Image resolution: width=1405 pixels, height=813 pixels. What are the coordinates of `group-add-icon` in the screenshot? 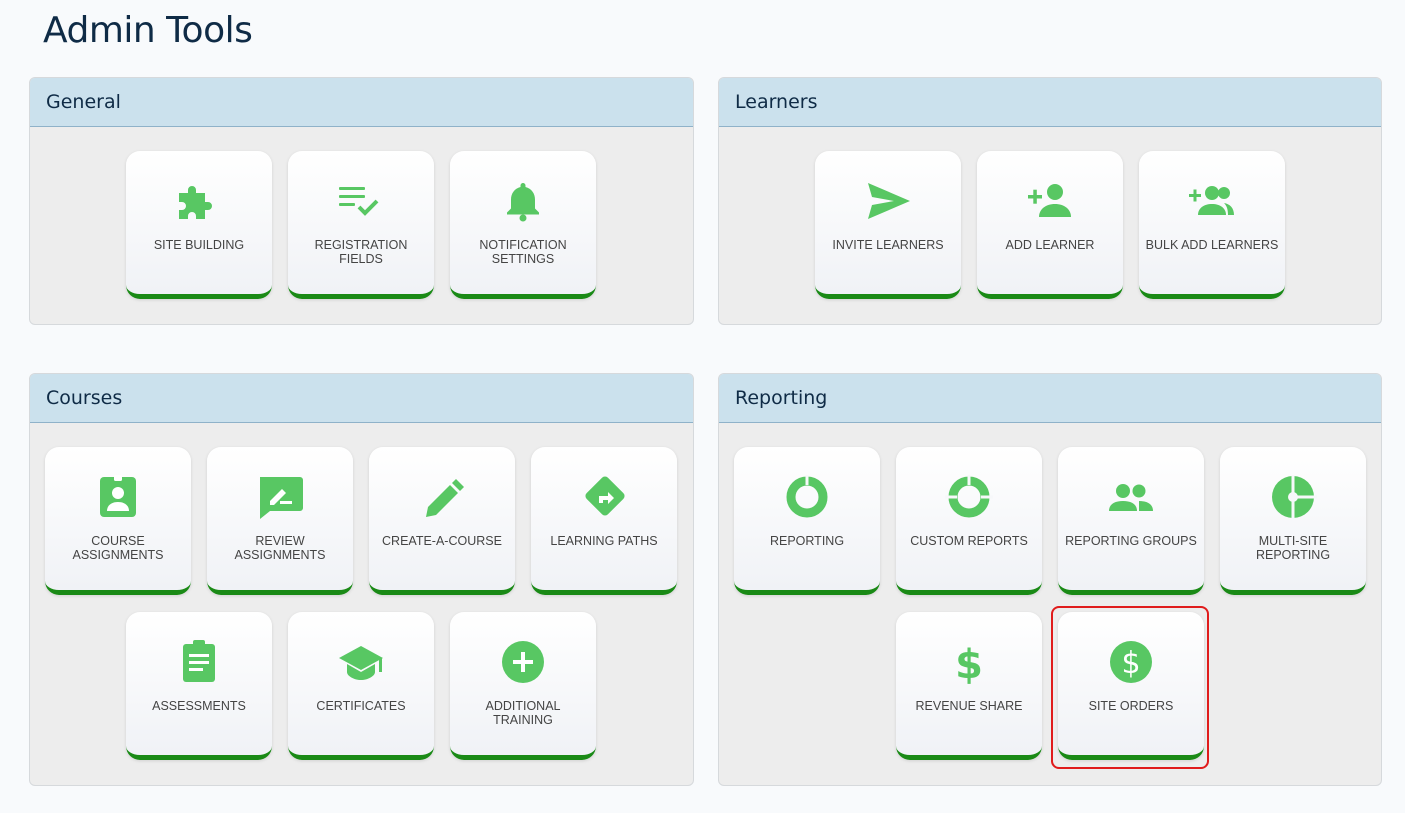 It's located at (1212, 201).